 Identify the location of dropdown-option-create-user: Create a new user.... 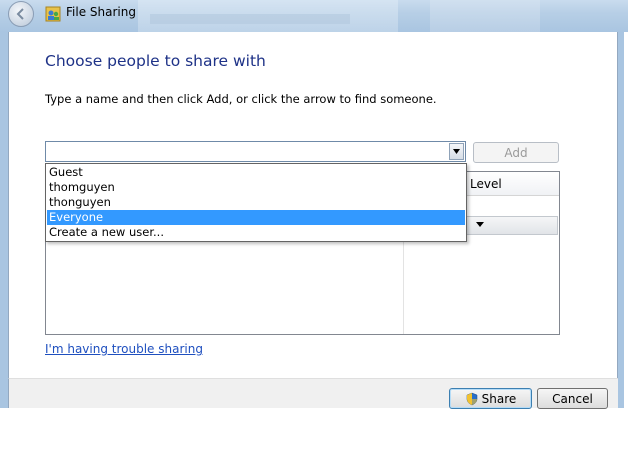
(256, 232).